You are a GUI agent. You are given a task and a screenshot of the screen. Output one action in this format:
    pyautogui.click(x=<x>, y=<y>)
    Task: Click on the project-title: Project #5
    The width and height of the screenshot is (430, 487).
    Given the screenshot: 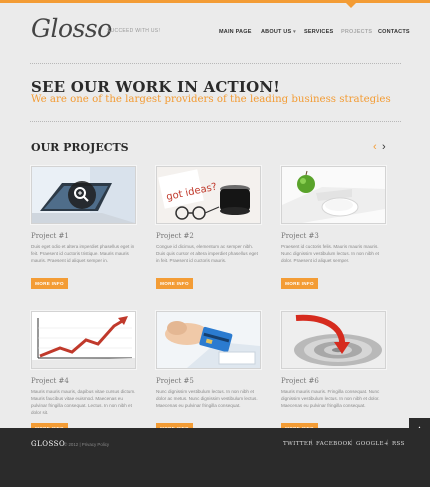 What is the action you would take?
    pyautogui.click(x=175, y=381)
    